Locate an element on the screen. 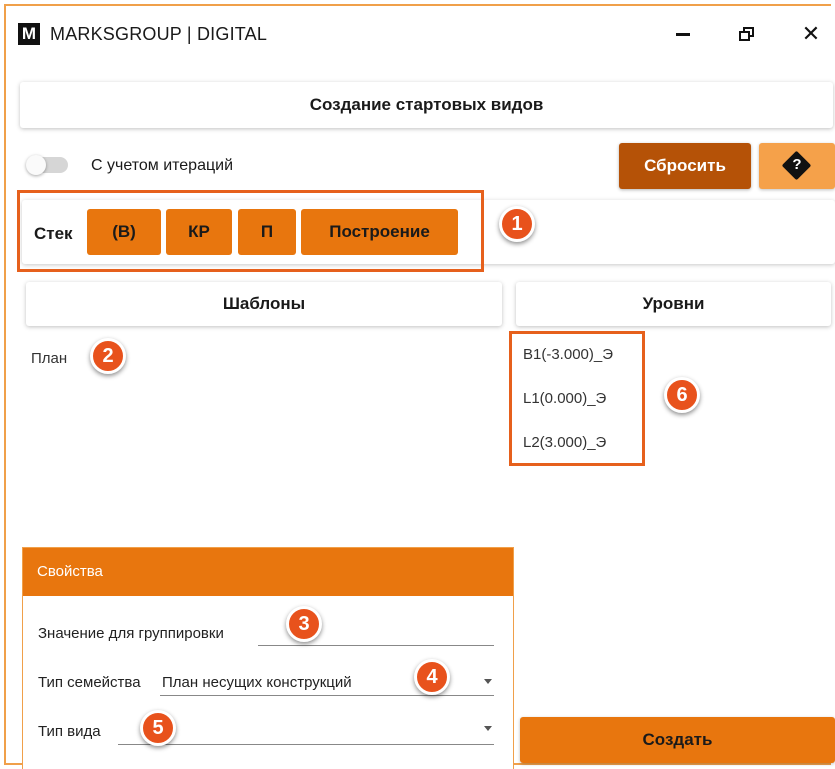 Image resolution: width=835 pixels, height=769 pixels. stack-label: Стек is located at coordinates (53, 233).